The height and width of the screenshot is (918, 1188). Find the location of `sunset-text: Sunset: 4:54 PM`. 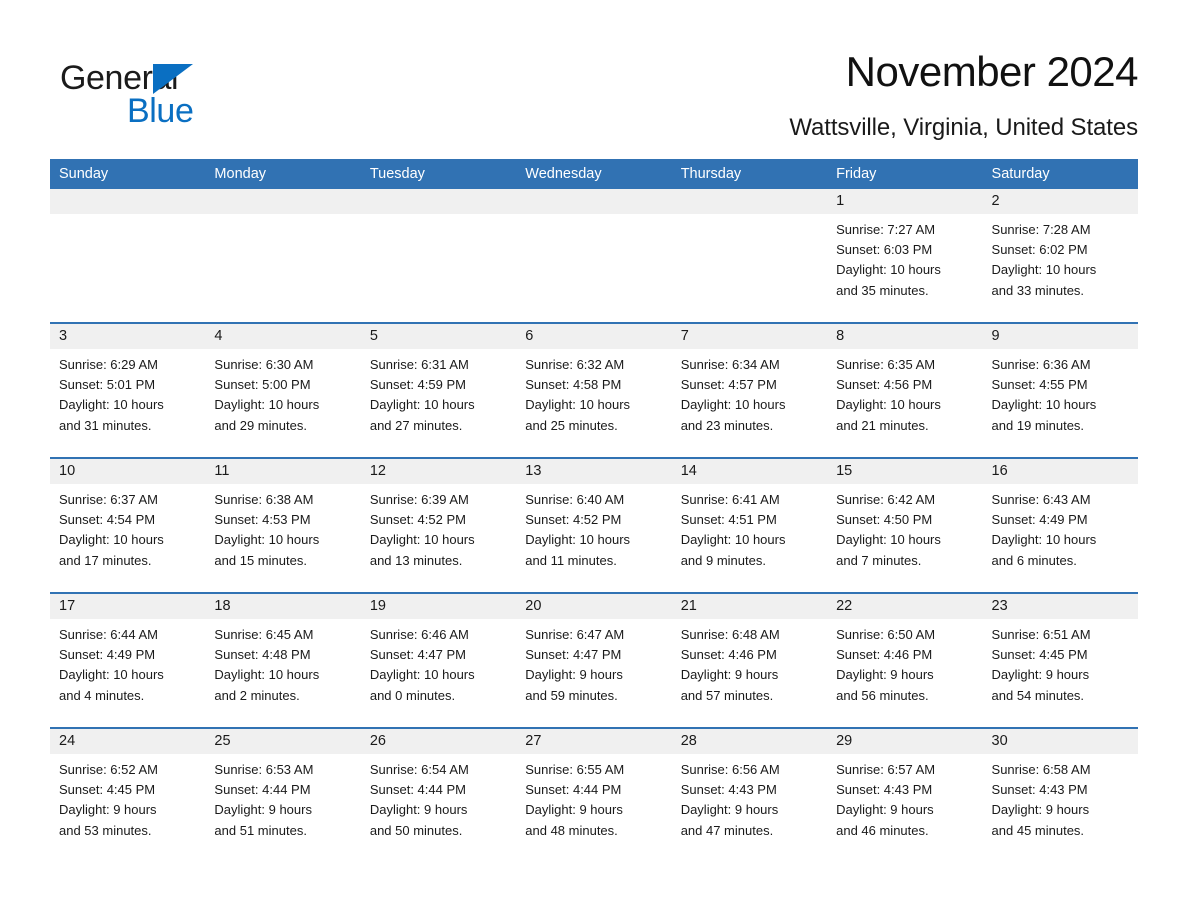

sunset-text: Sunset: 4:54 PM is located at coordinates (107, 520).